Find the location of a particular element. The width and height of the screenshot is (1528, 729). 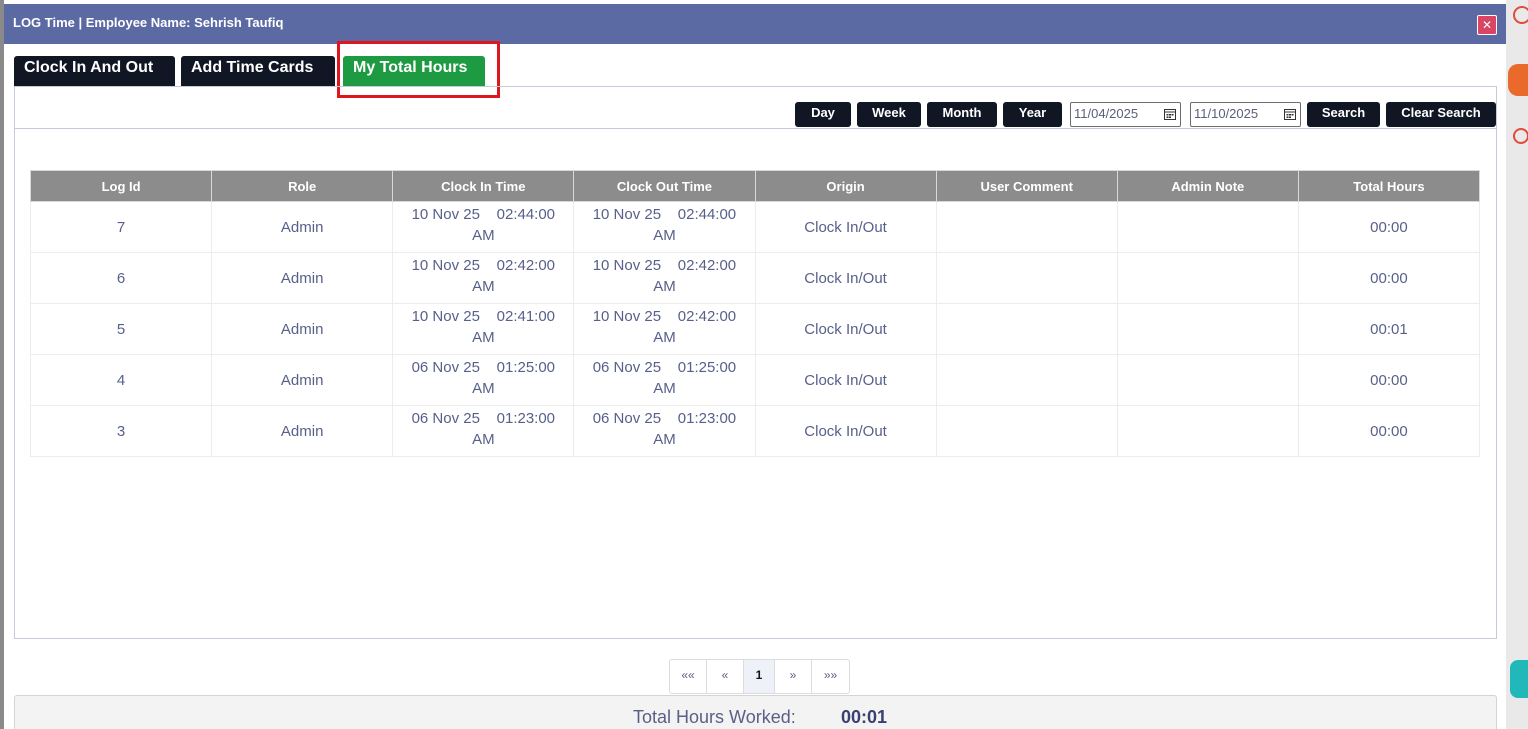

header-log-id: Log Id is located at coordinates (121, 186).